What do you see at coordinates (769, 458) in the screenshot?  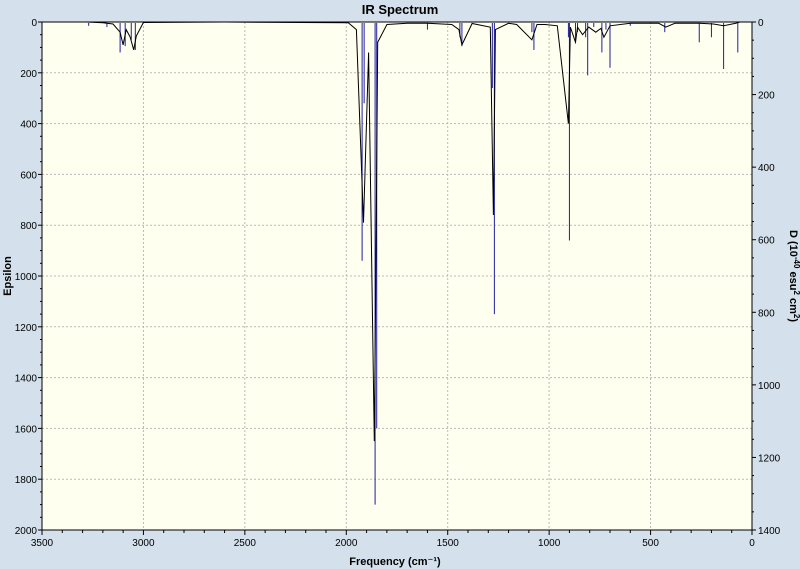 I see `y-right-tick-label: 1200` at bounding box center [769, 458].